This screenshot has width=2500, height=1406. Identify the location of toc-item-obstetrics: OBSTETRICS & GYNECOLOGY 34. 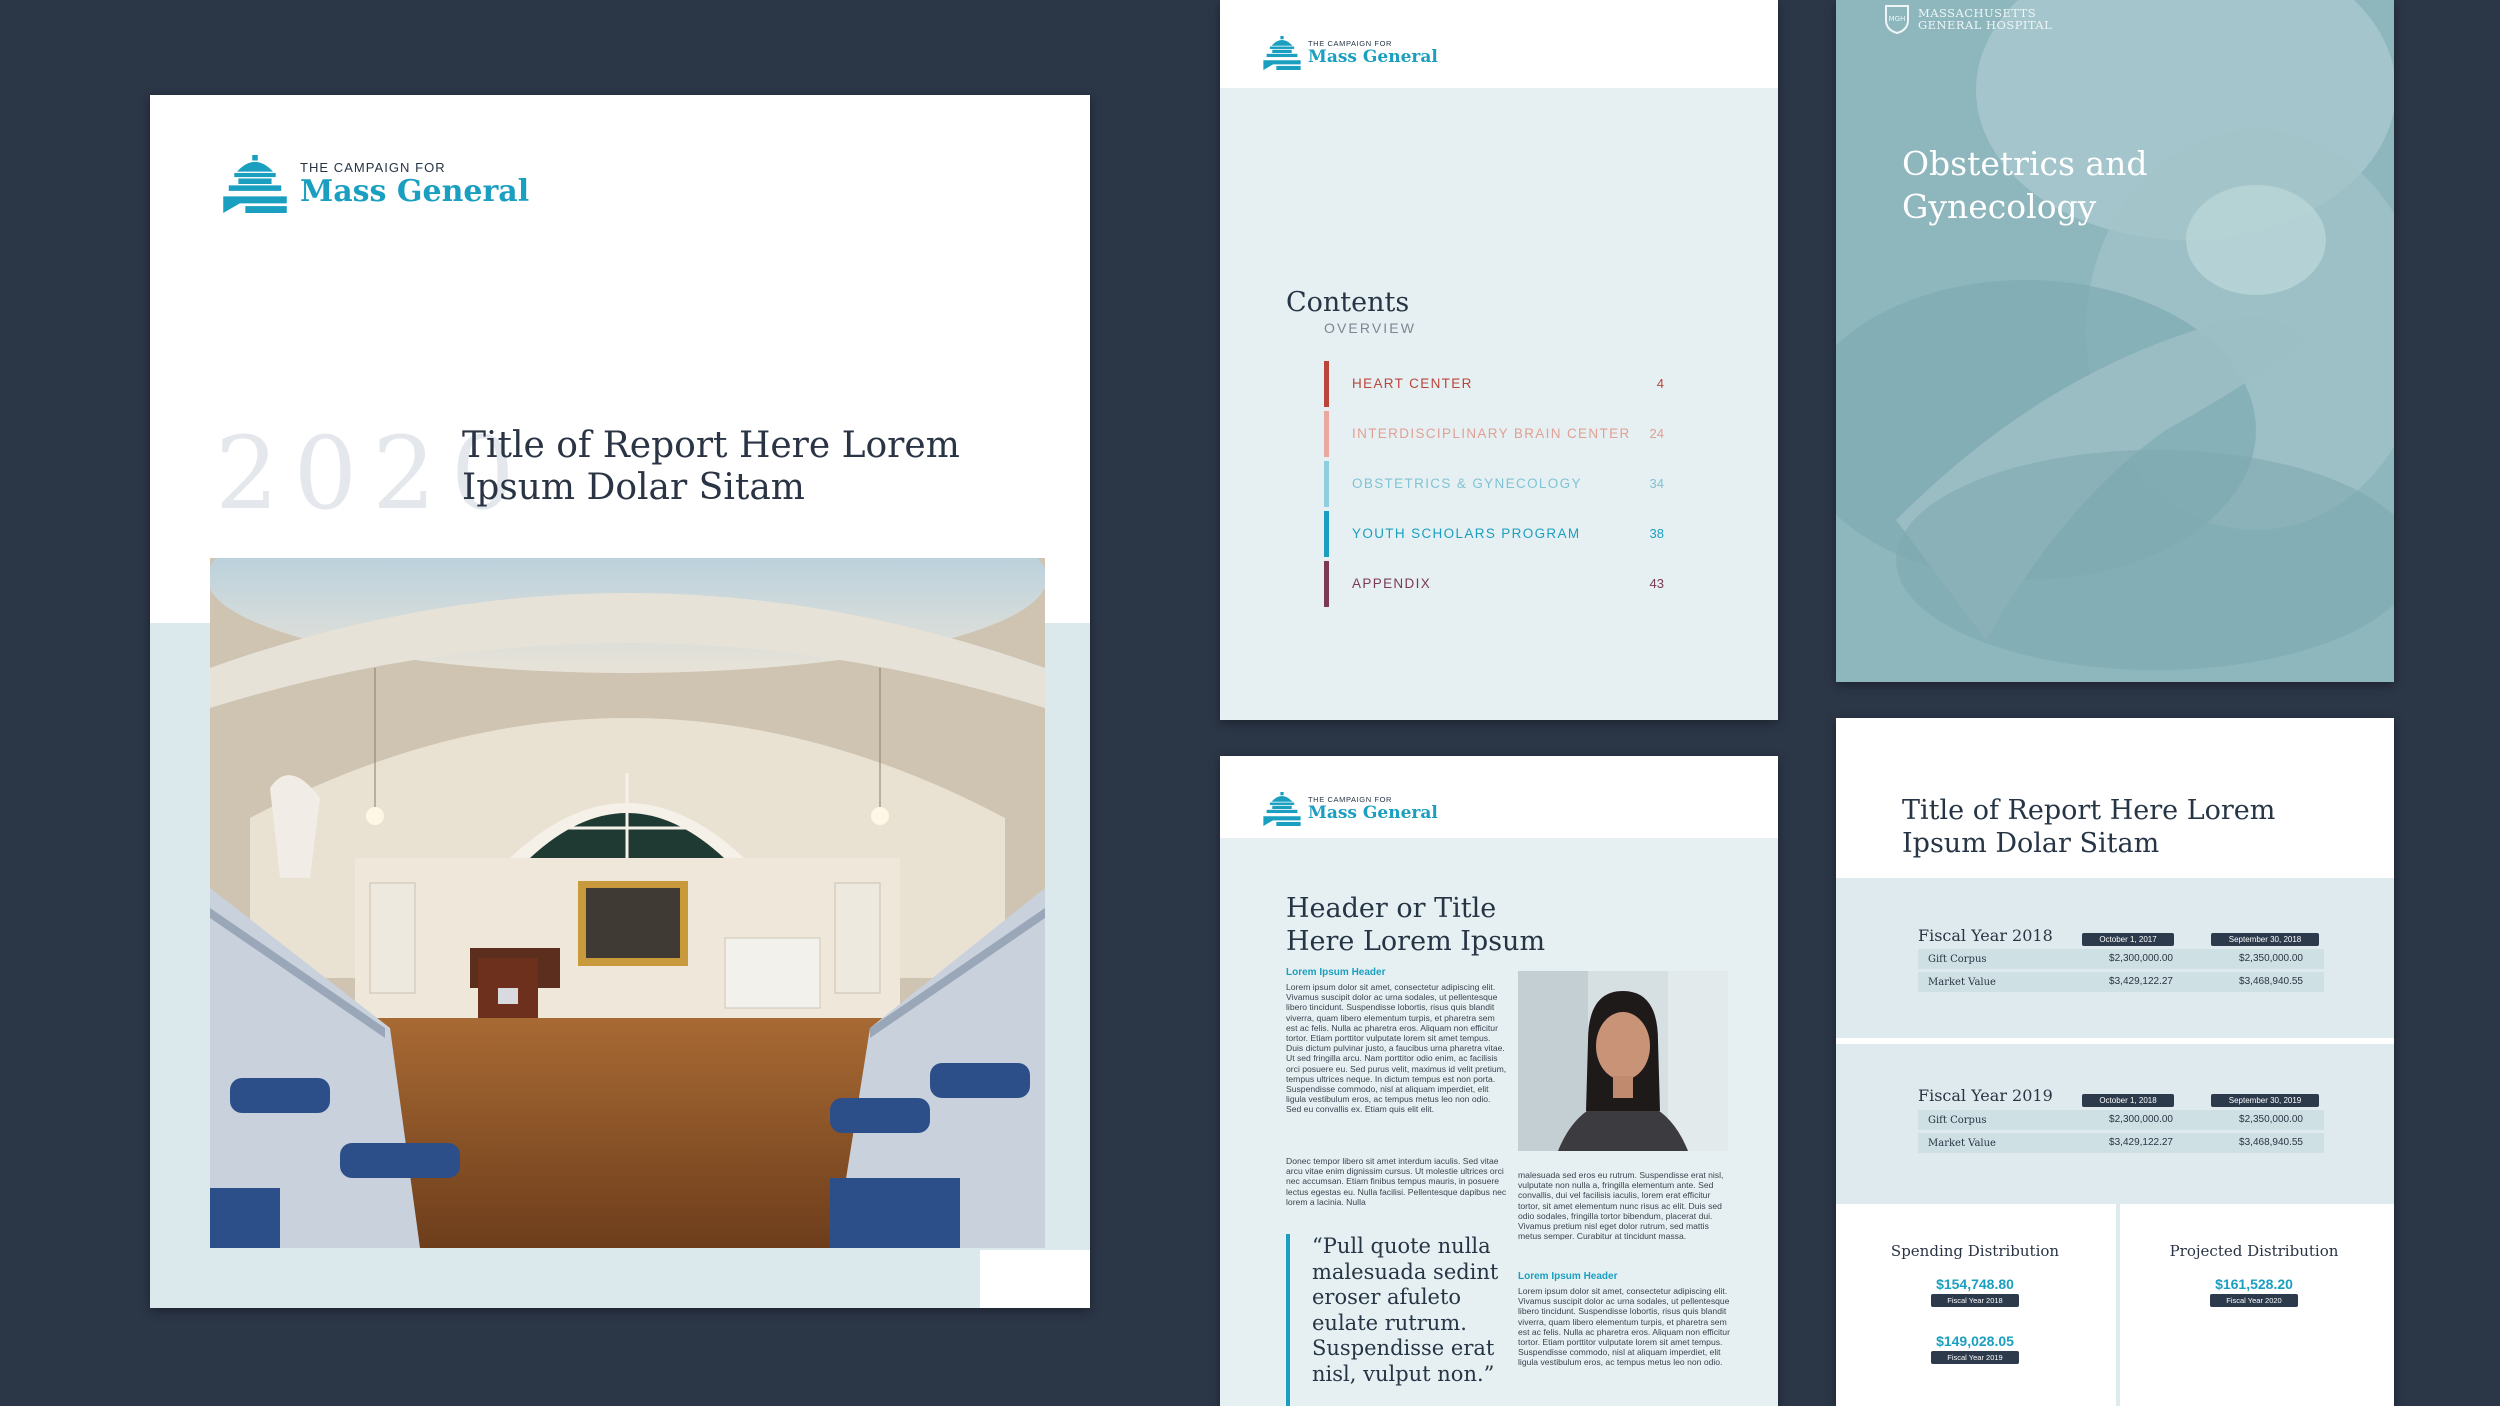
(1504, 484).